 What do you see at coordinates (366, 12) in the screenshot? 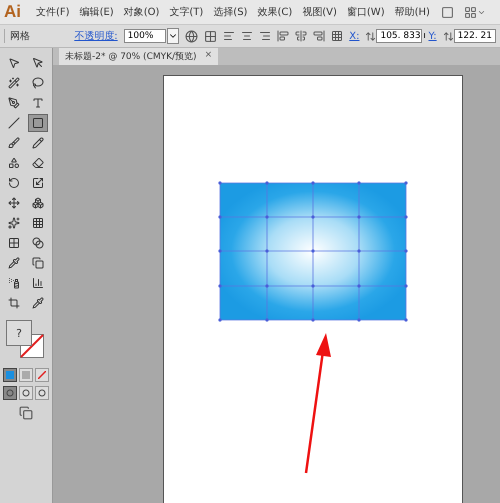
I see `menu-item: 窗口(W)` at bounding box center [366, 12].